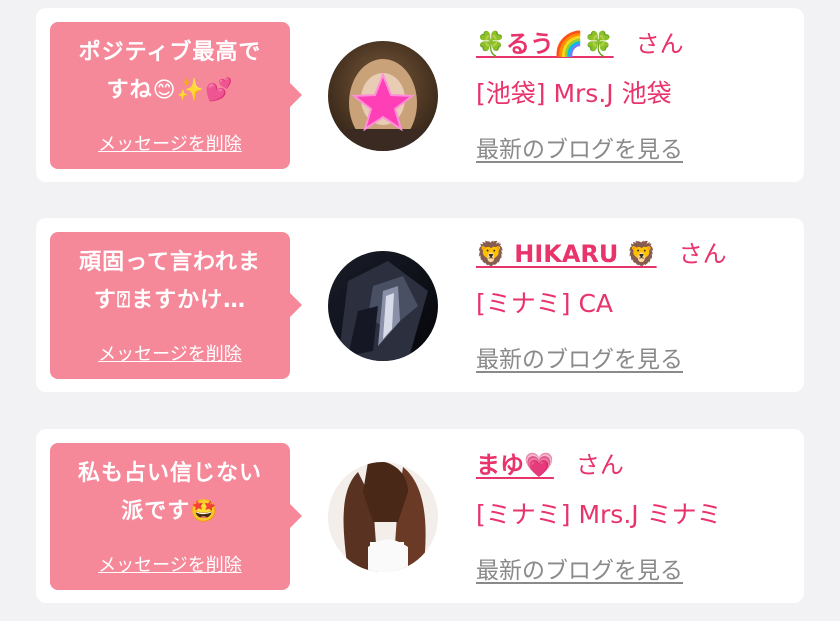  Describe the element at coordinates (170, 71) in the screenshot. I see `message-text: ポジティブ最高で すね😊✨💕` at that location.